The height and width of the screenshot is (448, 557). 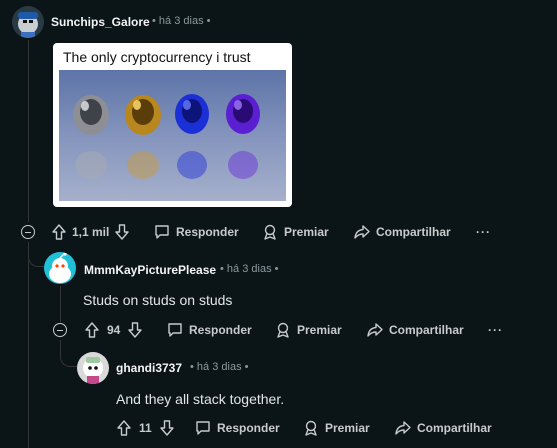 I want to click on vote-controls: 94, so click(x=114, y=330).